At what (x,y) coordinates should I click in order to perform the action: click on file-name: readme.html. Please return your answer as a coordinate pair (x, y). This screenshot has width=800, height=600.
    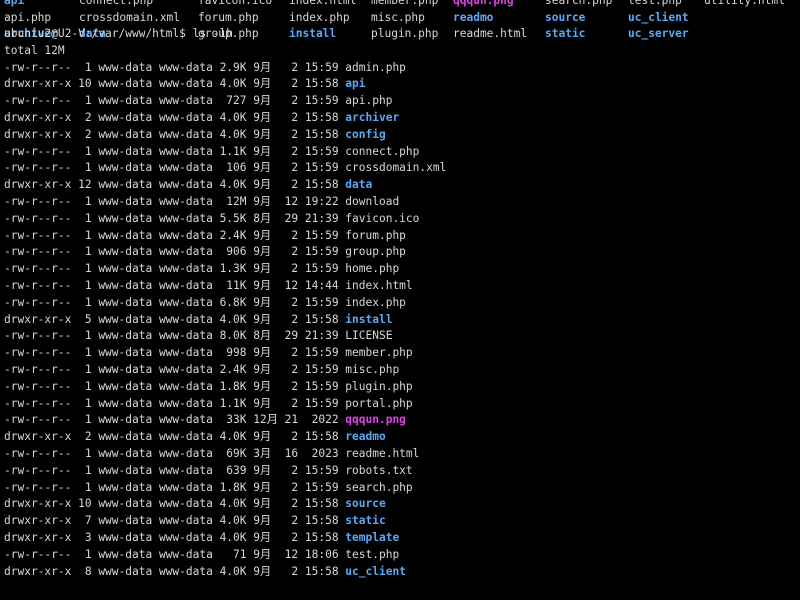
    Looking at the image, I should click on (382, 453).